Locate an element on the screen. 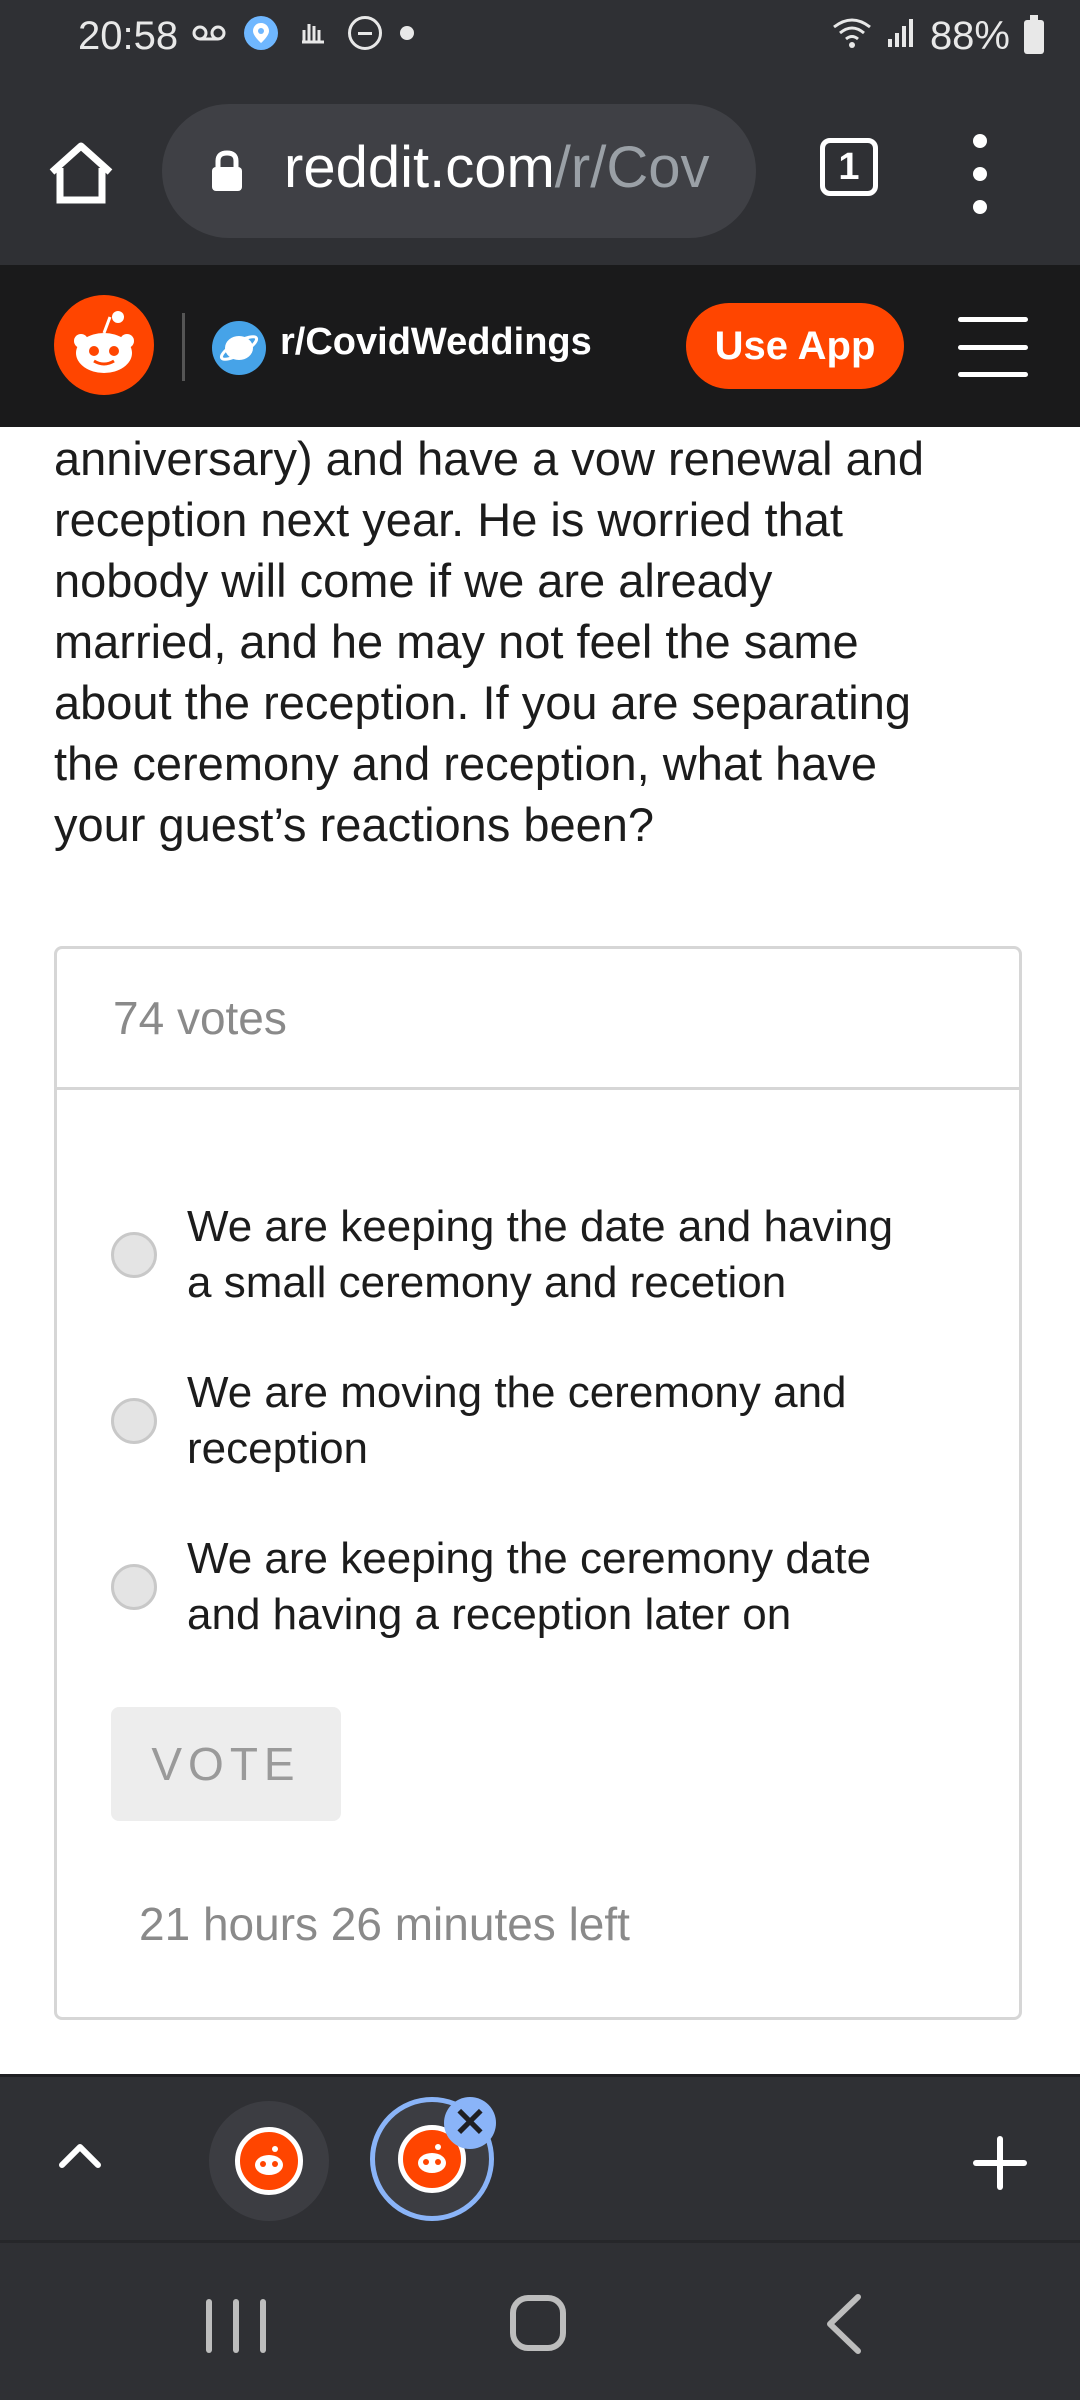 The height and width of the screenshot is (2400, 1080). post-body-line: the ceremony and reception, what have is located at coordinates (466, 763).